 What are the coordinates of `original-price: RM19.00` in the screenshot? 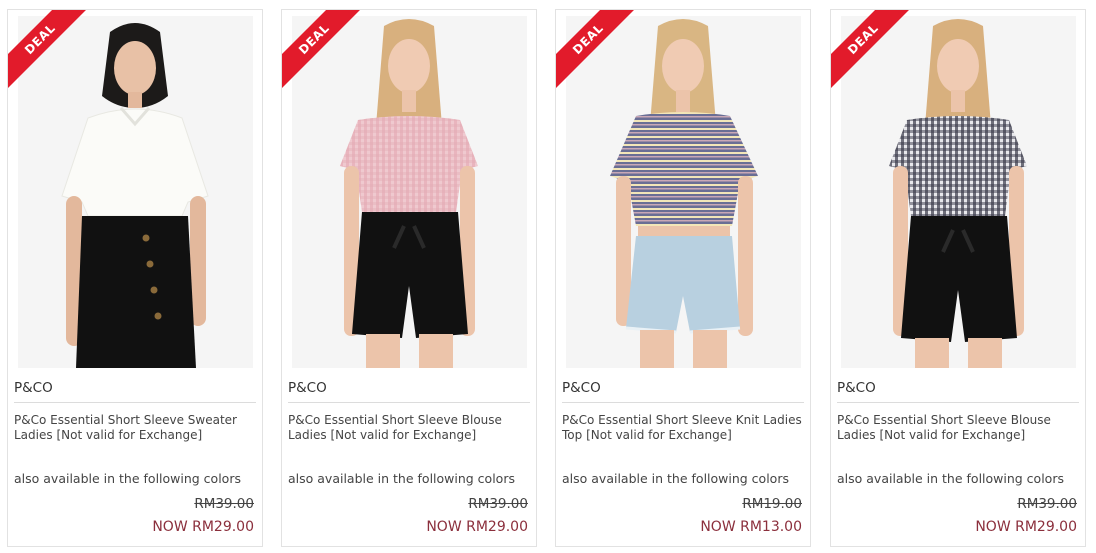 It's located at (772, 504).